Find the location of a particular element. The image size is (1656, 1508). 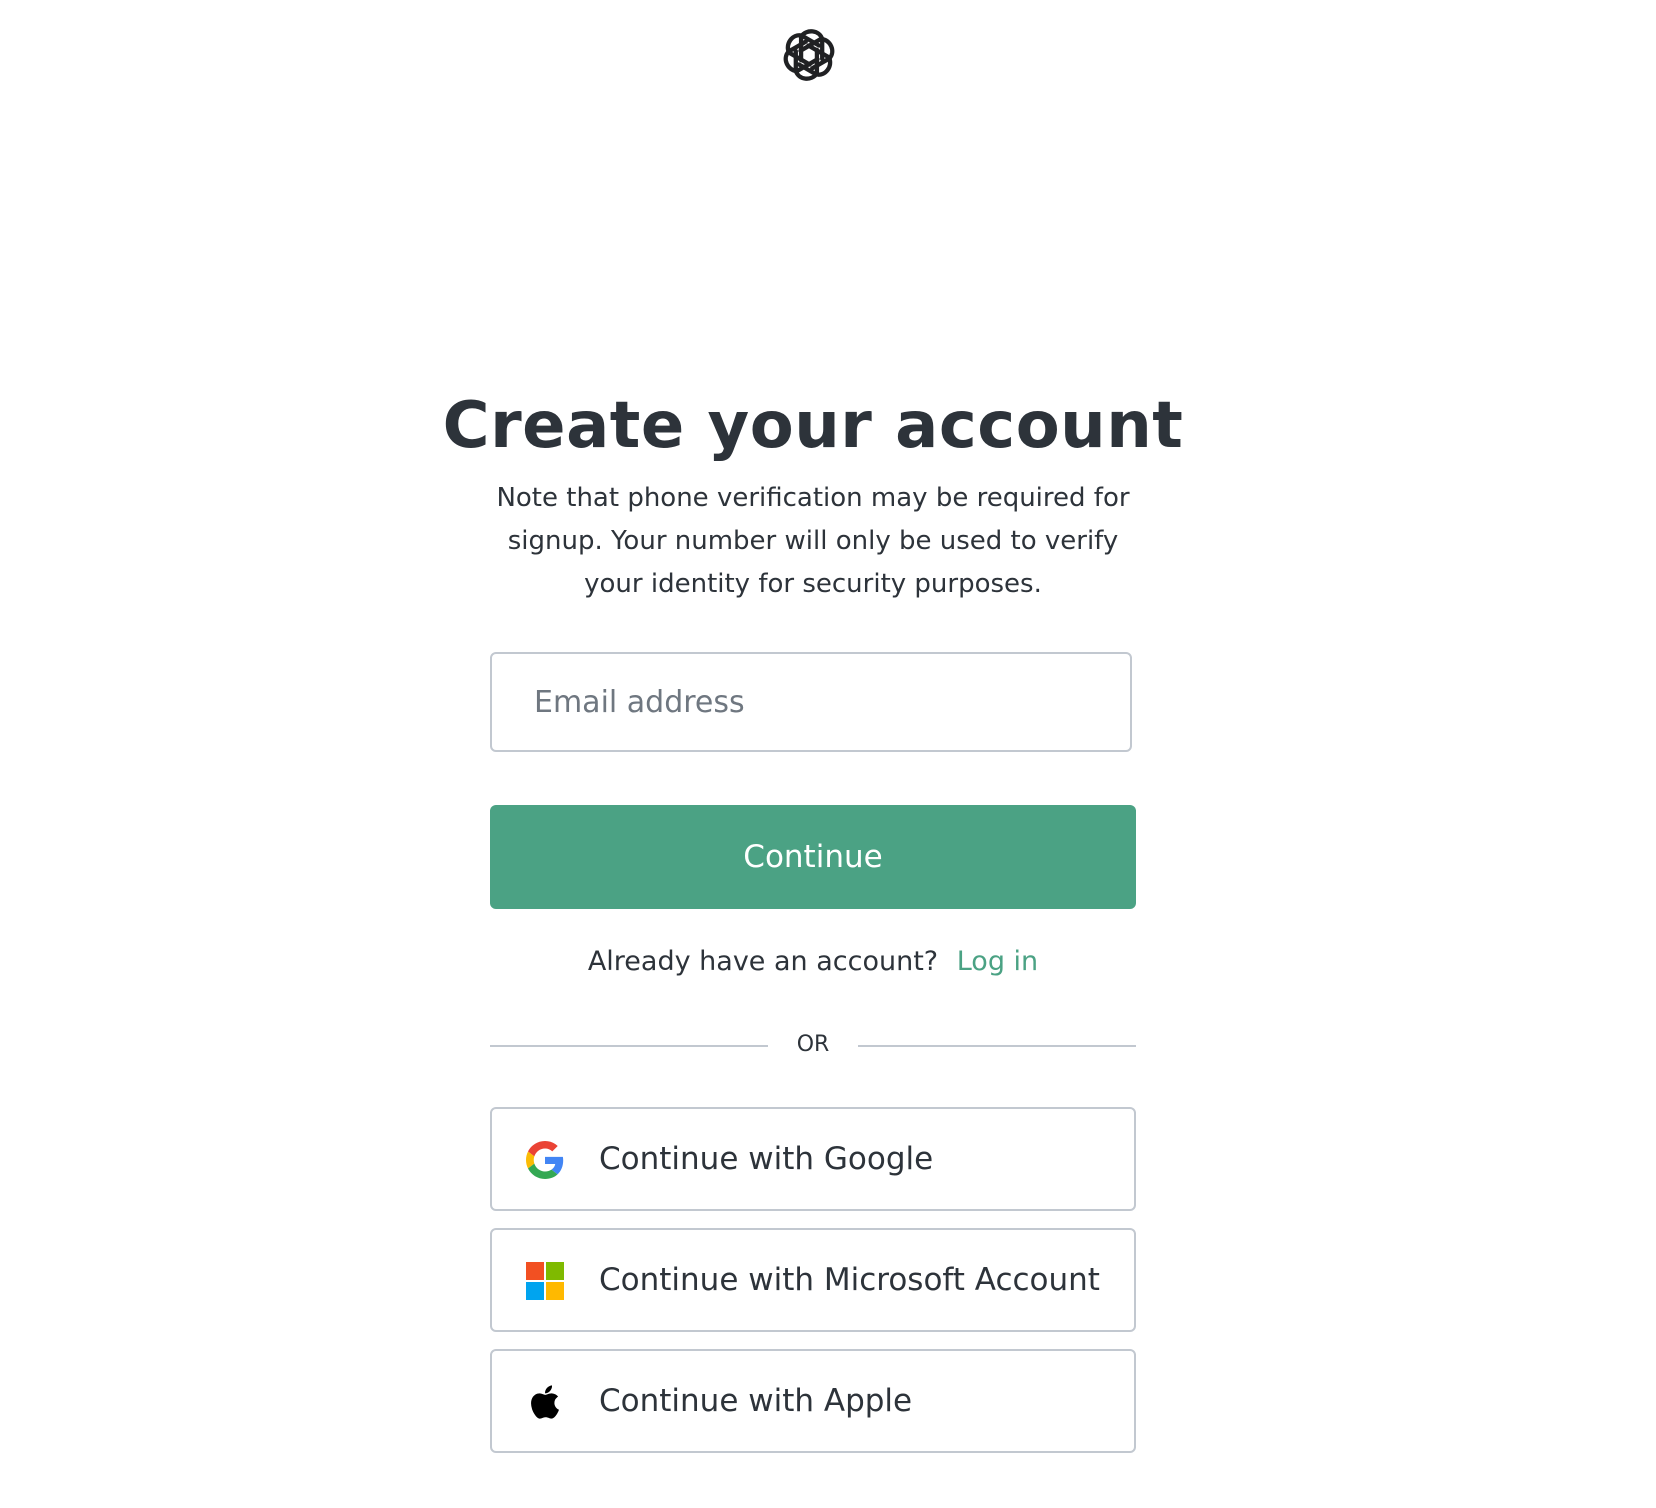

divider-line-left is located at coordinates (629, 1046).